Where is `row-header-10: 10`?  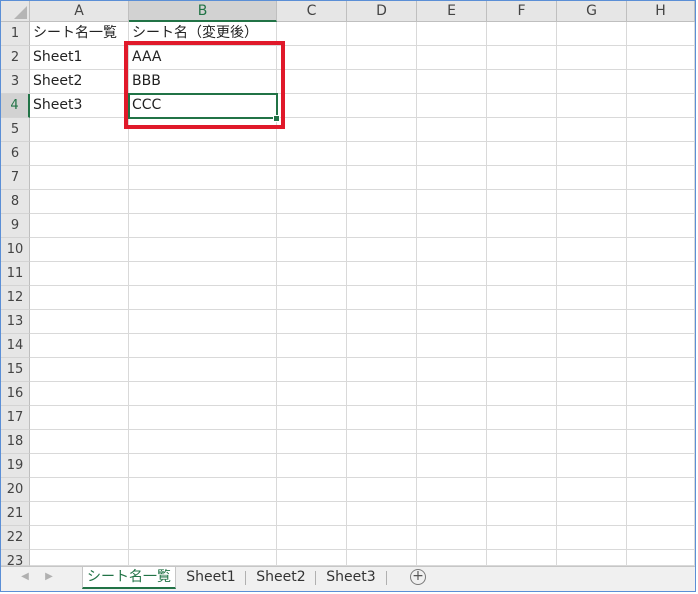 row-header-10: 10 is located at coordinates (15, 250).